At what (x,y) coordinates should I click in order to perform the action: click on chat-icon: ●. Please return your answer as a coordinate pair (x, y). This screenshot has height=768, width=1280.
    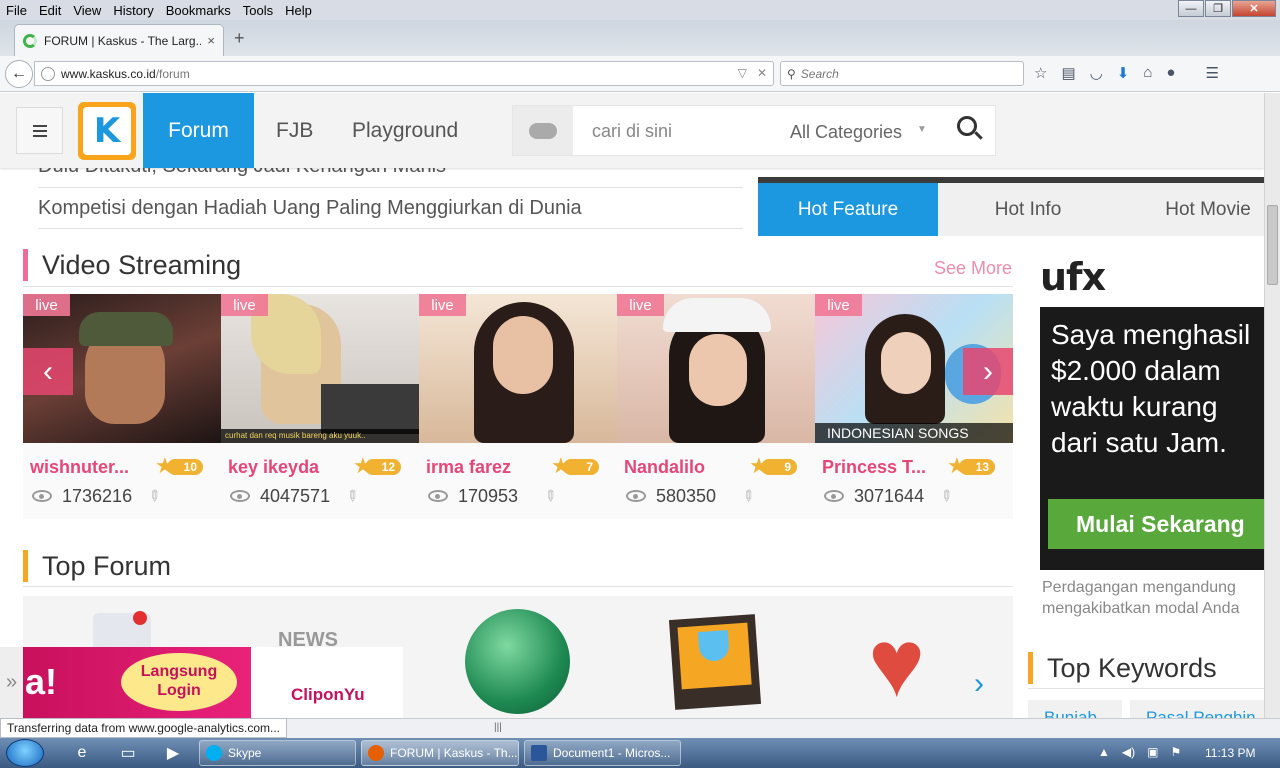
    Looking at the image, I should click on (1170, 73).